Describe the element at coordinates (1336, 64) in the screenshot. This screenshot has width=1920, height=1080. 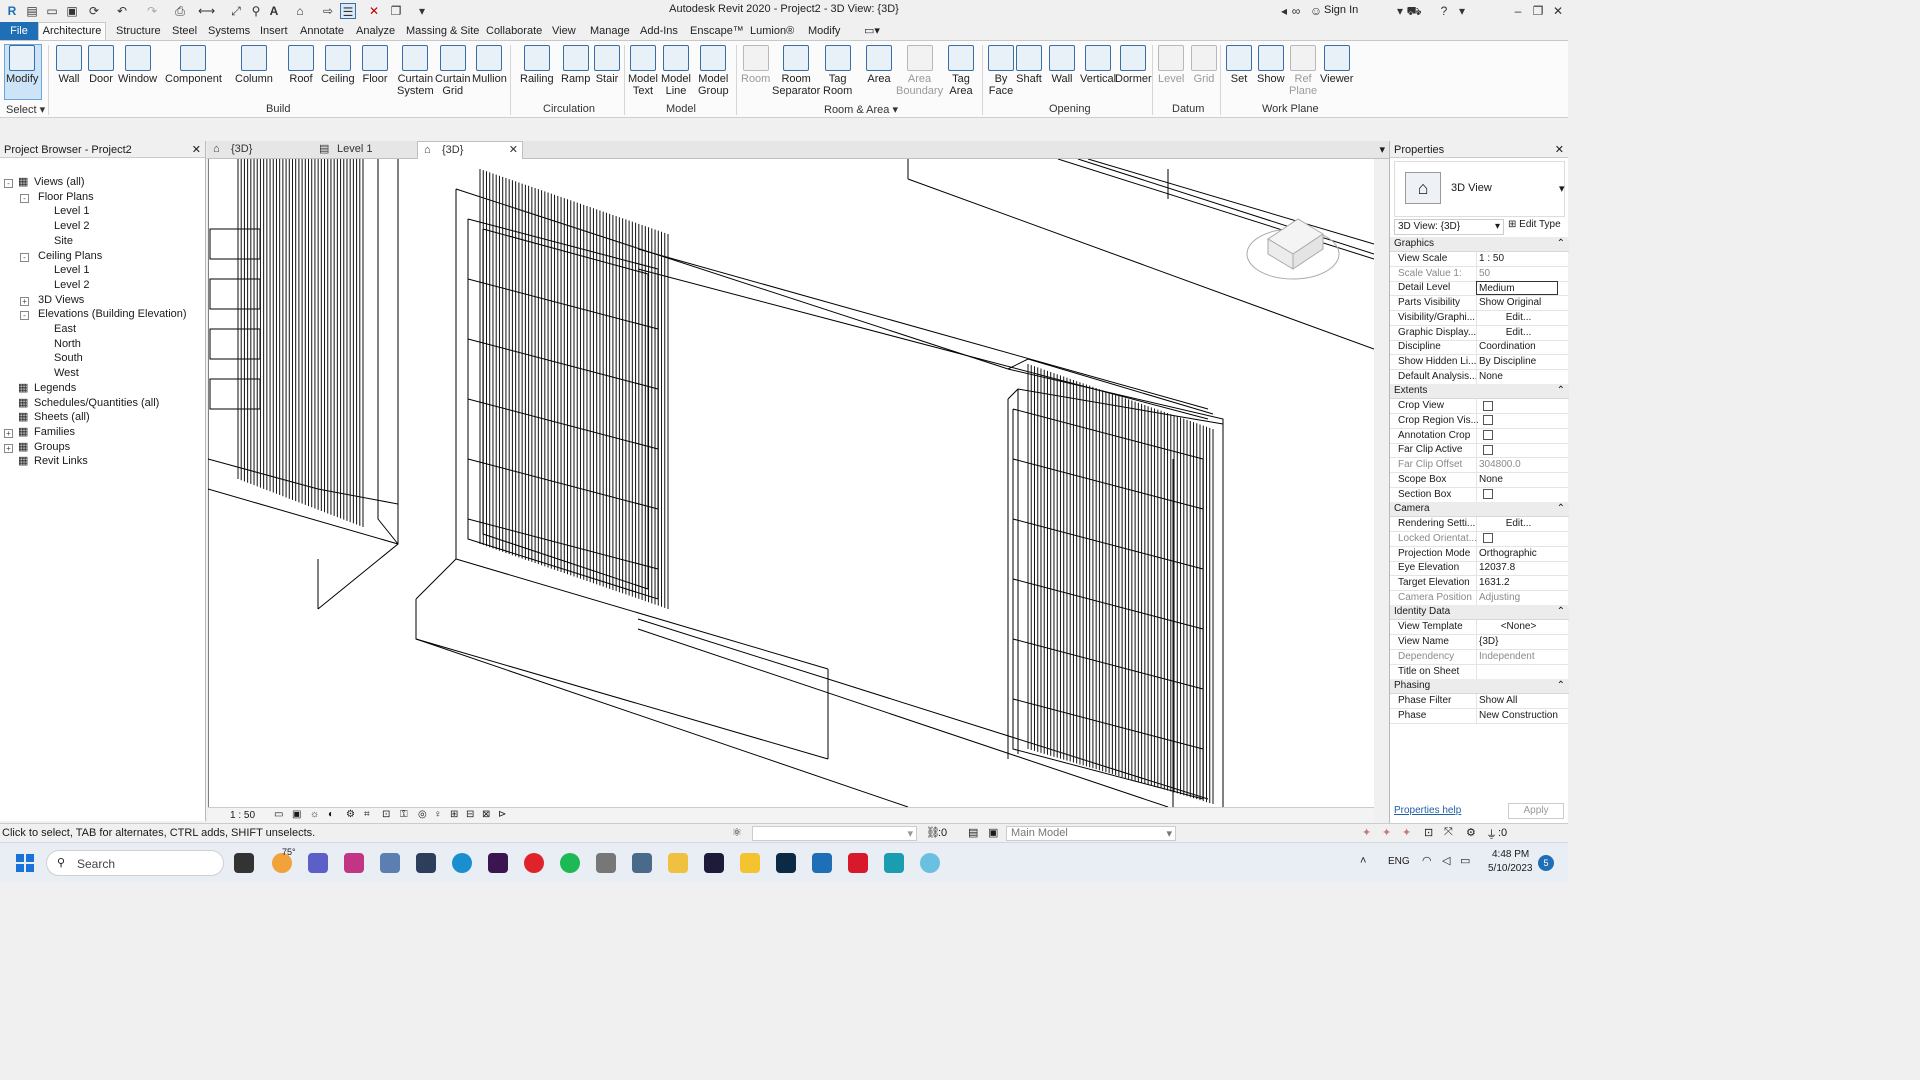
I see `ribbon-button-viewer: Viewer` at that location.